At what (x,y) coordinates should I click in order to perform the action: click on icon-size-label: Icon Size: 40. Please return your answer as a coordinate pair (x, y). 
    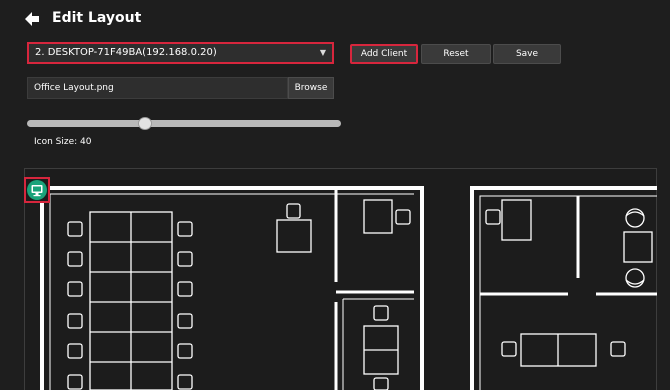
    Looking at the image, I should click on (63, 142).